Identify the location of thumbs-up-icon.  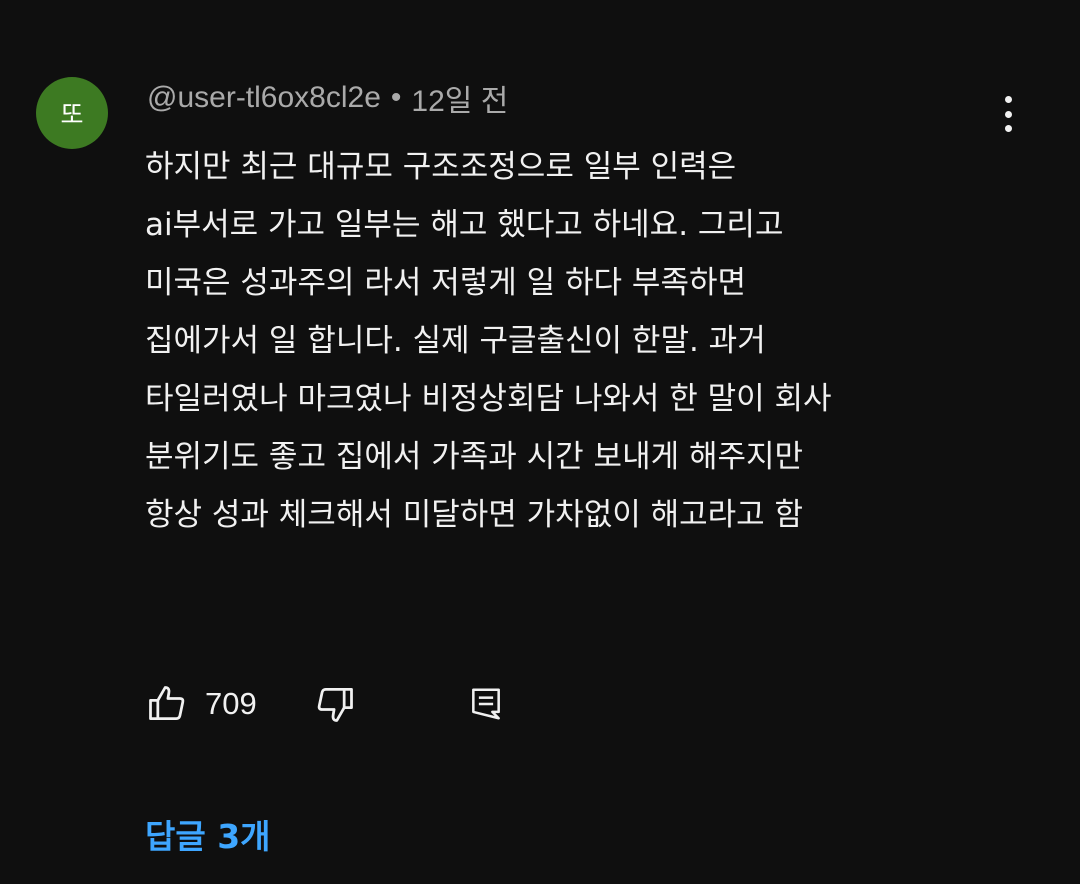
(167, 704).